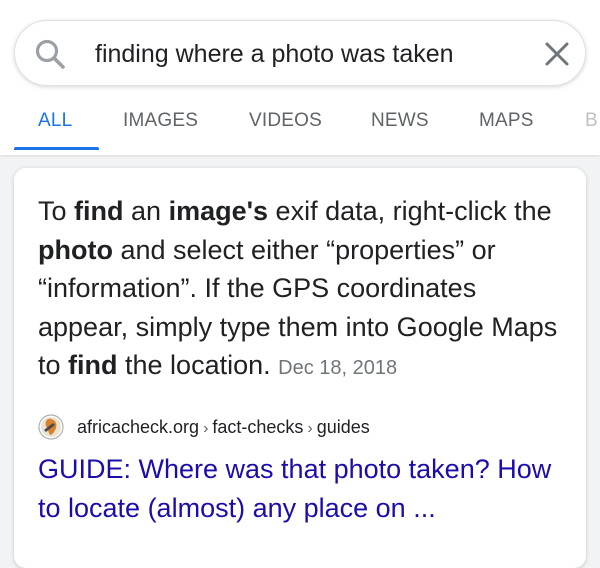 The image size is (600, 568). Describe the element at coordinates (295, 54) in the screenshot. I see `search-input` at that location.